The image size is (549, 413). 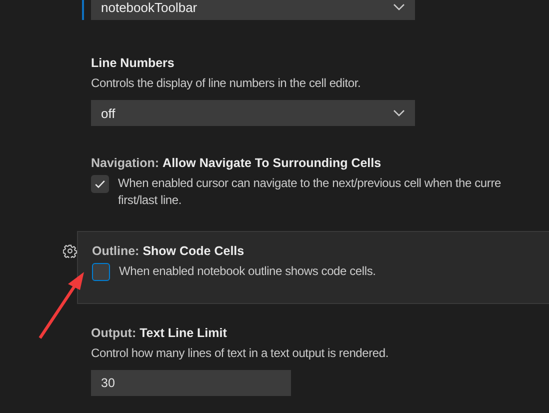 What do you see at coordinates (191, 383) in the screenshot?
I see `number-input-field: 30` at bounding box center [191, 383].